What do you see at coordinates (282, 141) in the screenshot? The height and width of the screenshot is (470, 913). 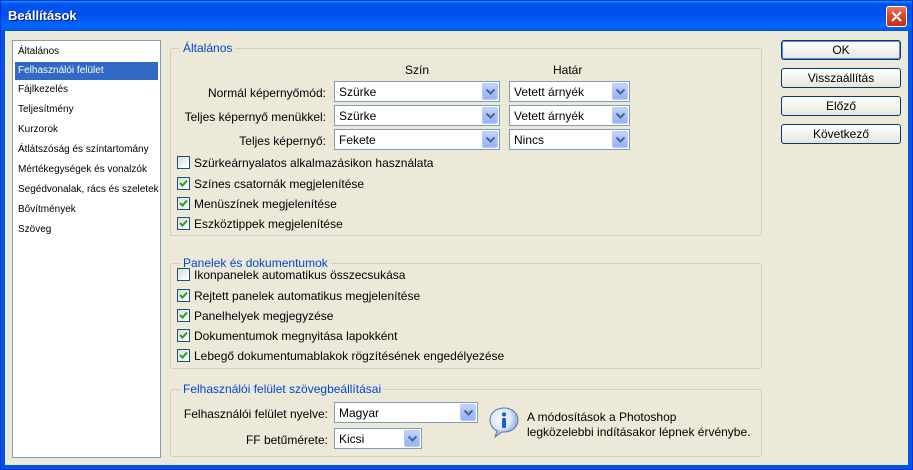 I see `full-screen-label: Teljes képernyő:` at bounding box center [282, 141].